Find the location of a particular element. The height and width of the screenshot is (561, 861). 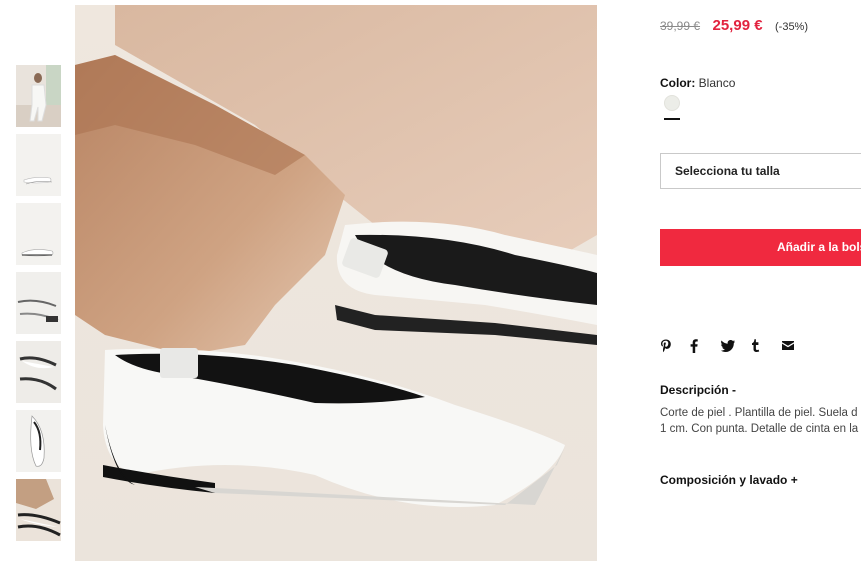

discount-badge: (-35%) is located at coordinates (792, 27).